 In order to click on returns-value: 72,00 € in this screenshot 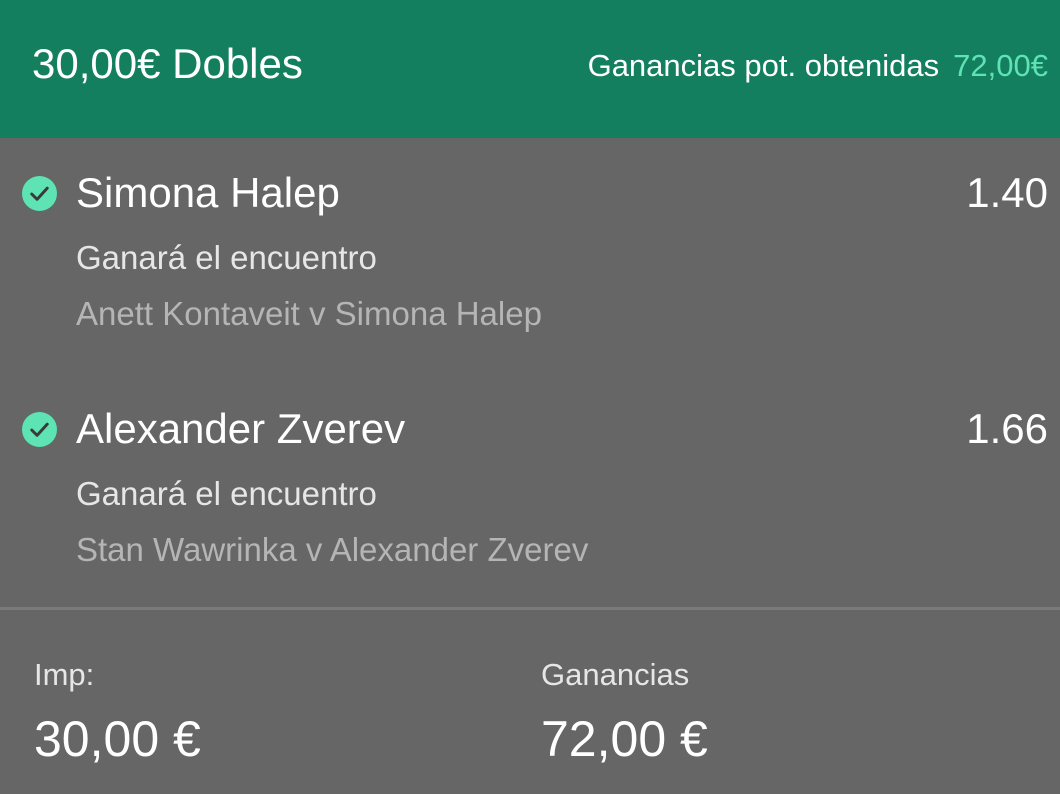, I will do `click(624, 739)`.